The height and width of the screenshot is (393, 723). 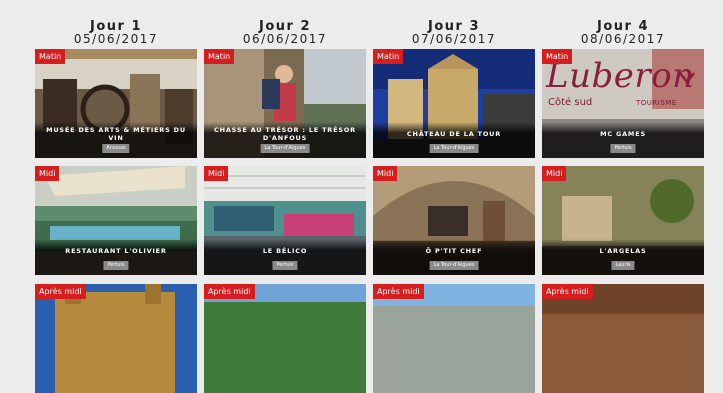 What do you see at coordinates (454, 220) in the screenshot?
I see `activity-card-noon: Midi Ô P'TIT CHEF La Tour-d'Aigues` at bounding box center [454, 220].